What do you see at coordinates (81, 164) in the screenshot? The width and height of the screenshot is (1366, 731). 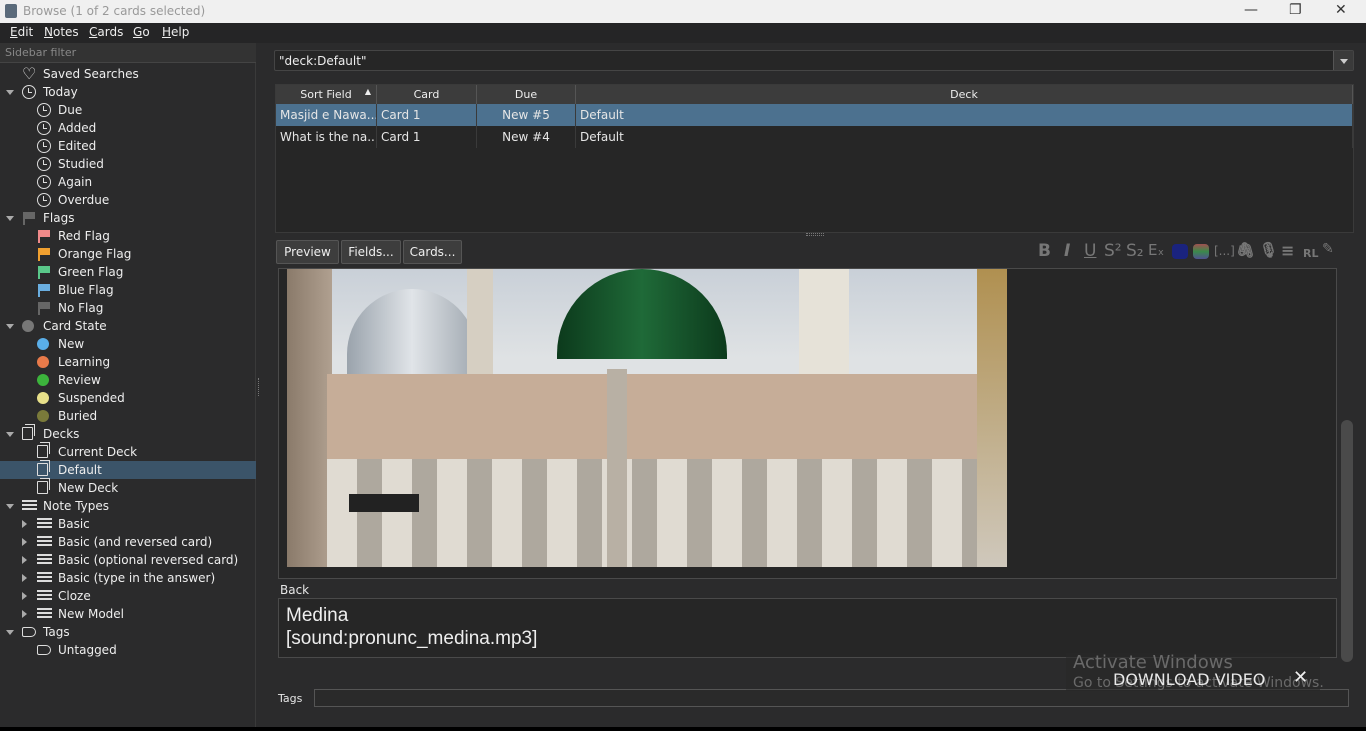 I see `sidebar-item-label: Studied` at bounding box center [81, 164].